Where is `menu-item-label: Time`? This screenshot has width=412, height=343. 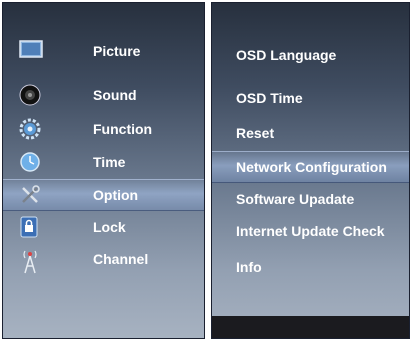
menu-item-label: Time is located at coordinates (109, 162).